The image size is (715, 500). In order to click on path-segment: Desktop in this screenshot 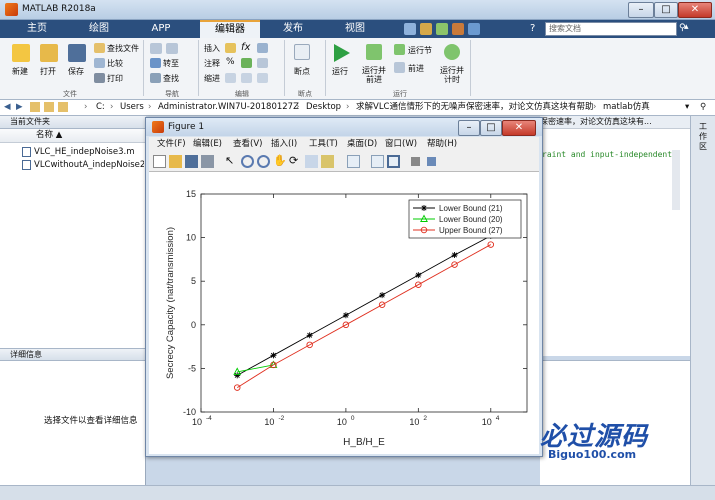, I will do `click(323, 107)`.